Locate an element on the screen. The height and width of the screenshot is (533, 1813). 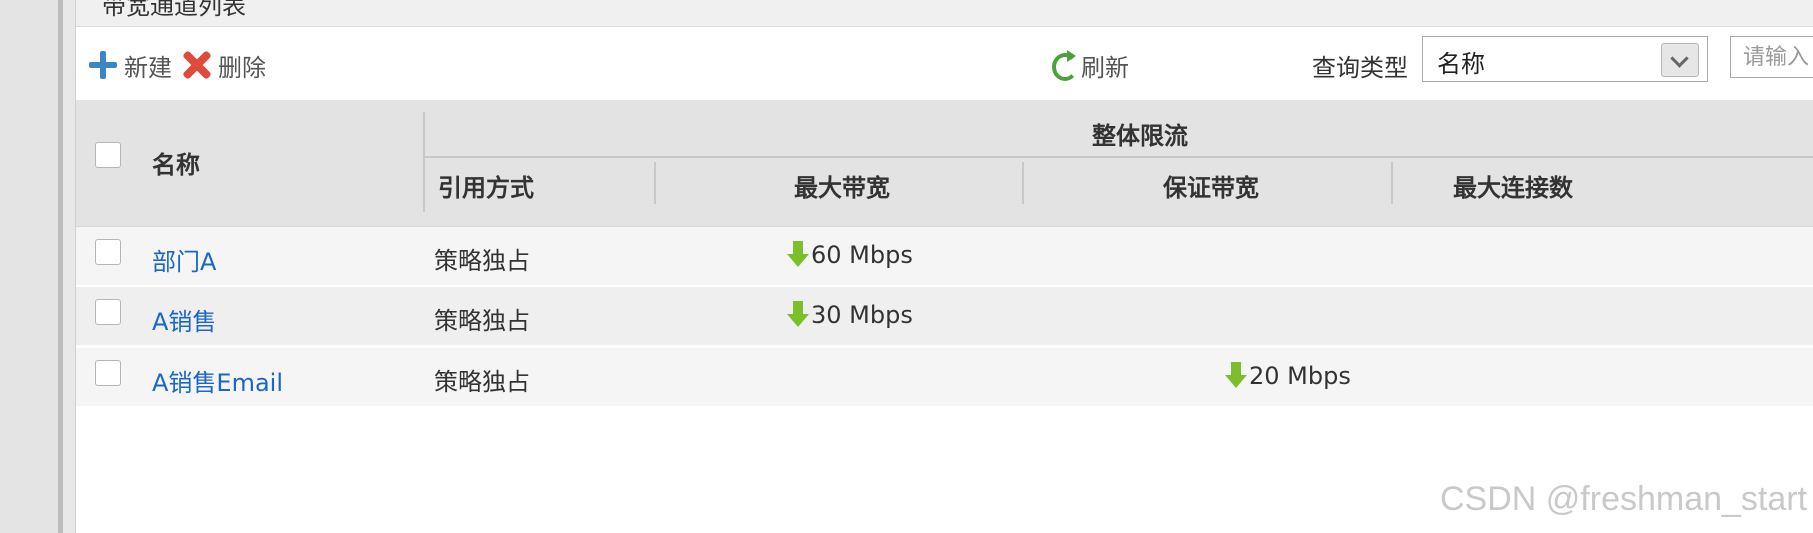
delete-x-icon is located at coordinates (197, 65).